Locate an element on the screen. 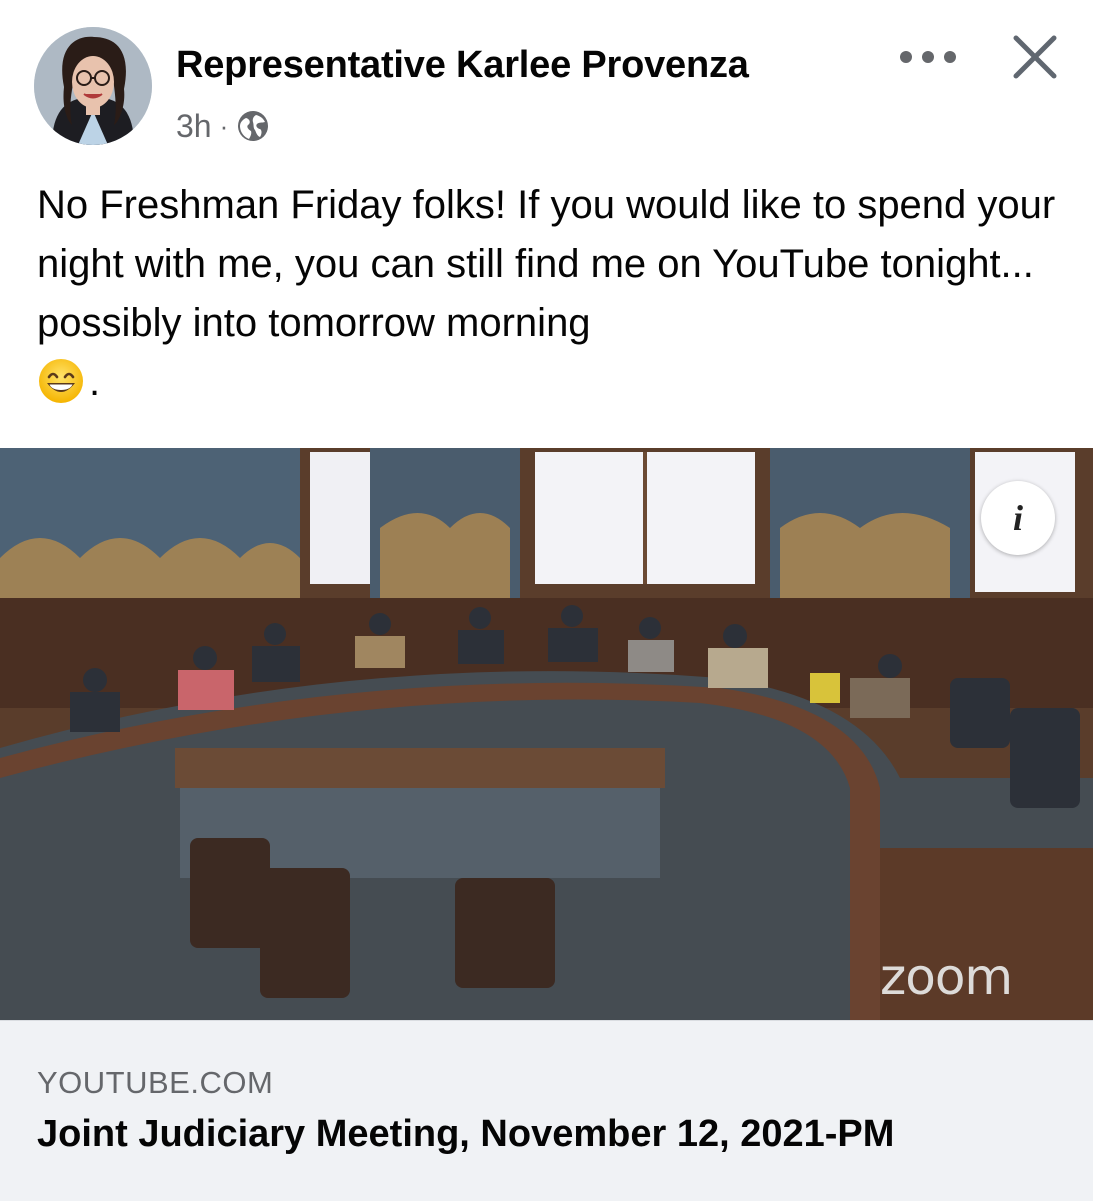  post-timestamp: 3h is located at coordinates (194, 126).